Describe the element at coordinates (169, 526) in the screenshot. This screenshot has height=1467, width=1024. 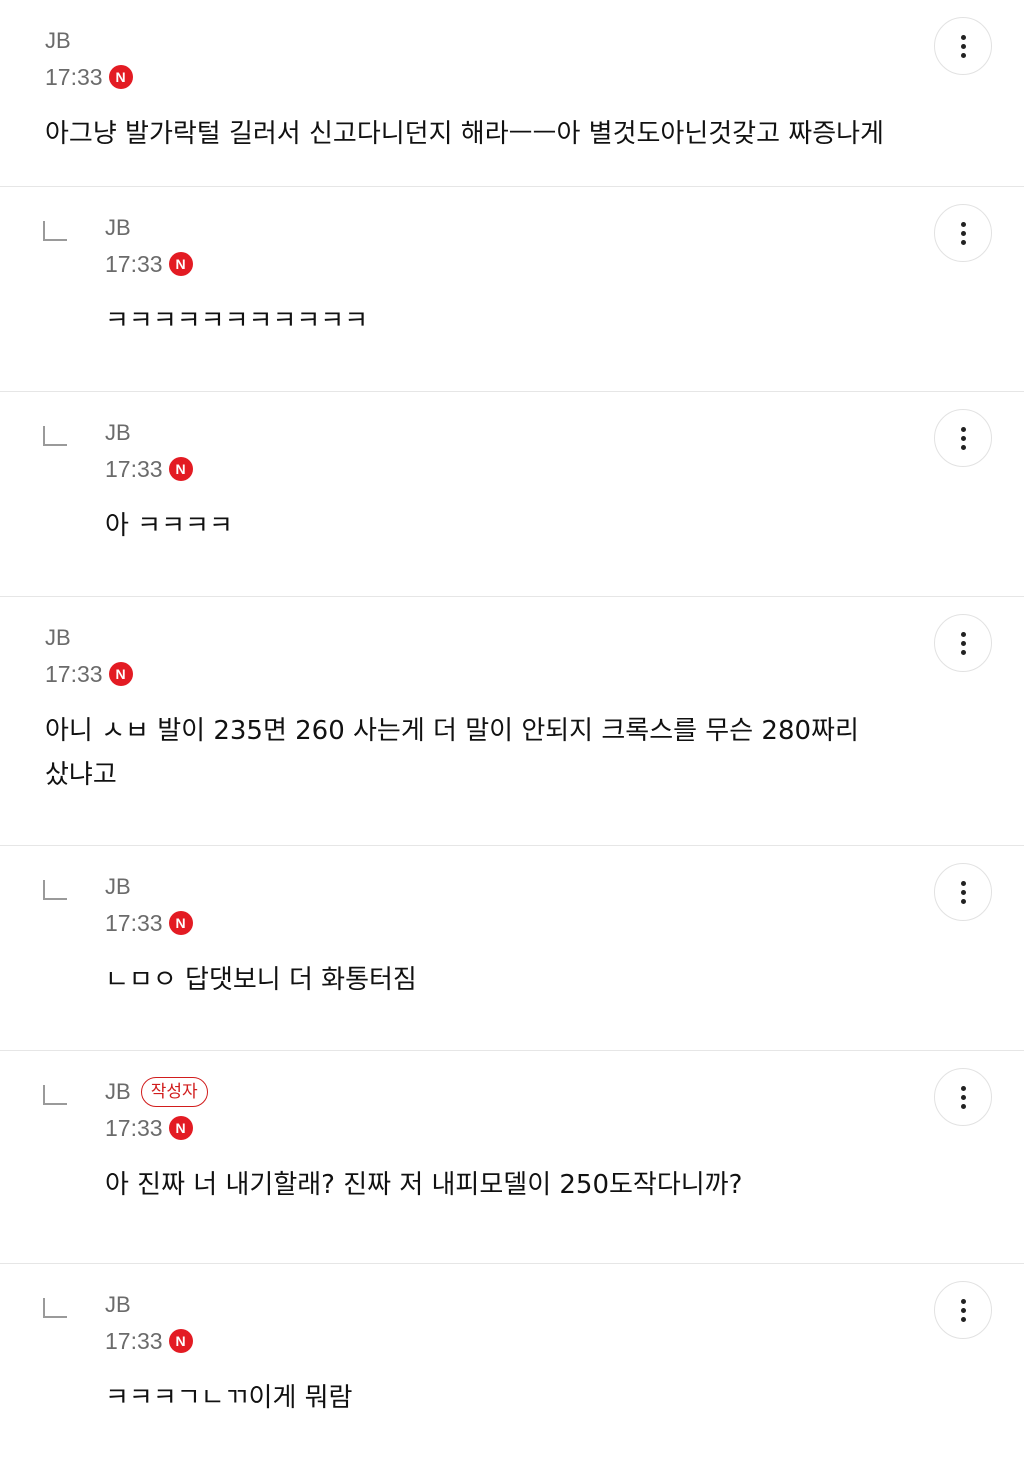
I see `comment-text: 아 ㅋㅋㅋㅋ` at that location.